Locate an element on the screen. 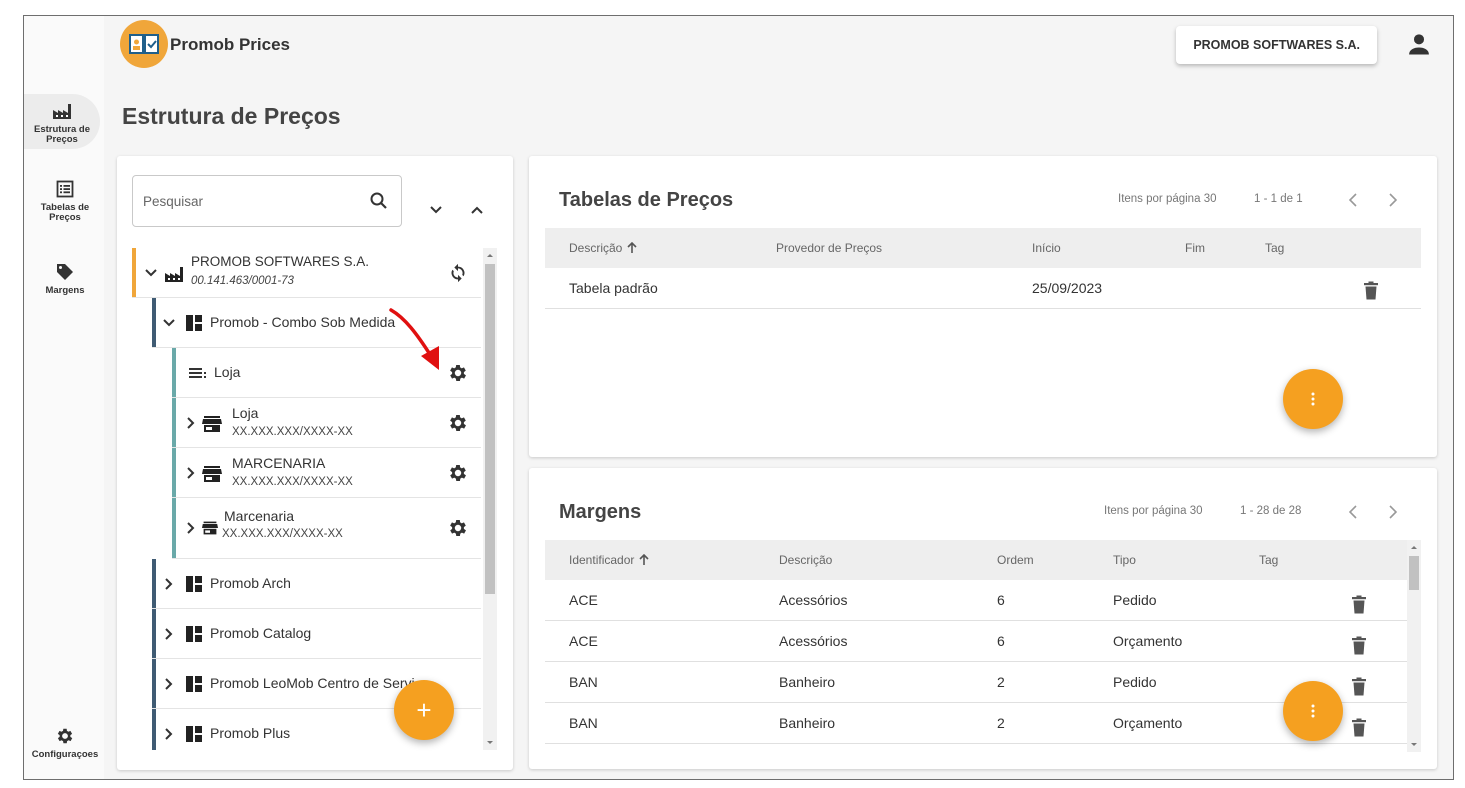 This screenshot has height=788, width=1465. margins-scrollbar is located at coordinates (1414, 646).